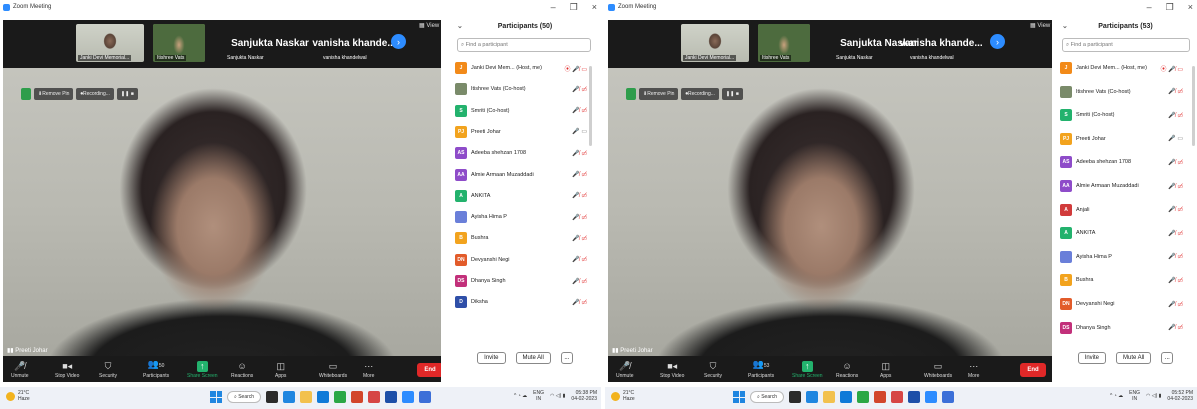  I want to click on zoom-taskbar-icon, so click(408, 397).